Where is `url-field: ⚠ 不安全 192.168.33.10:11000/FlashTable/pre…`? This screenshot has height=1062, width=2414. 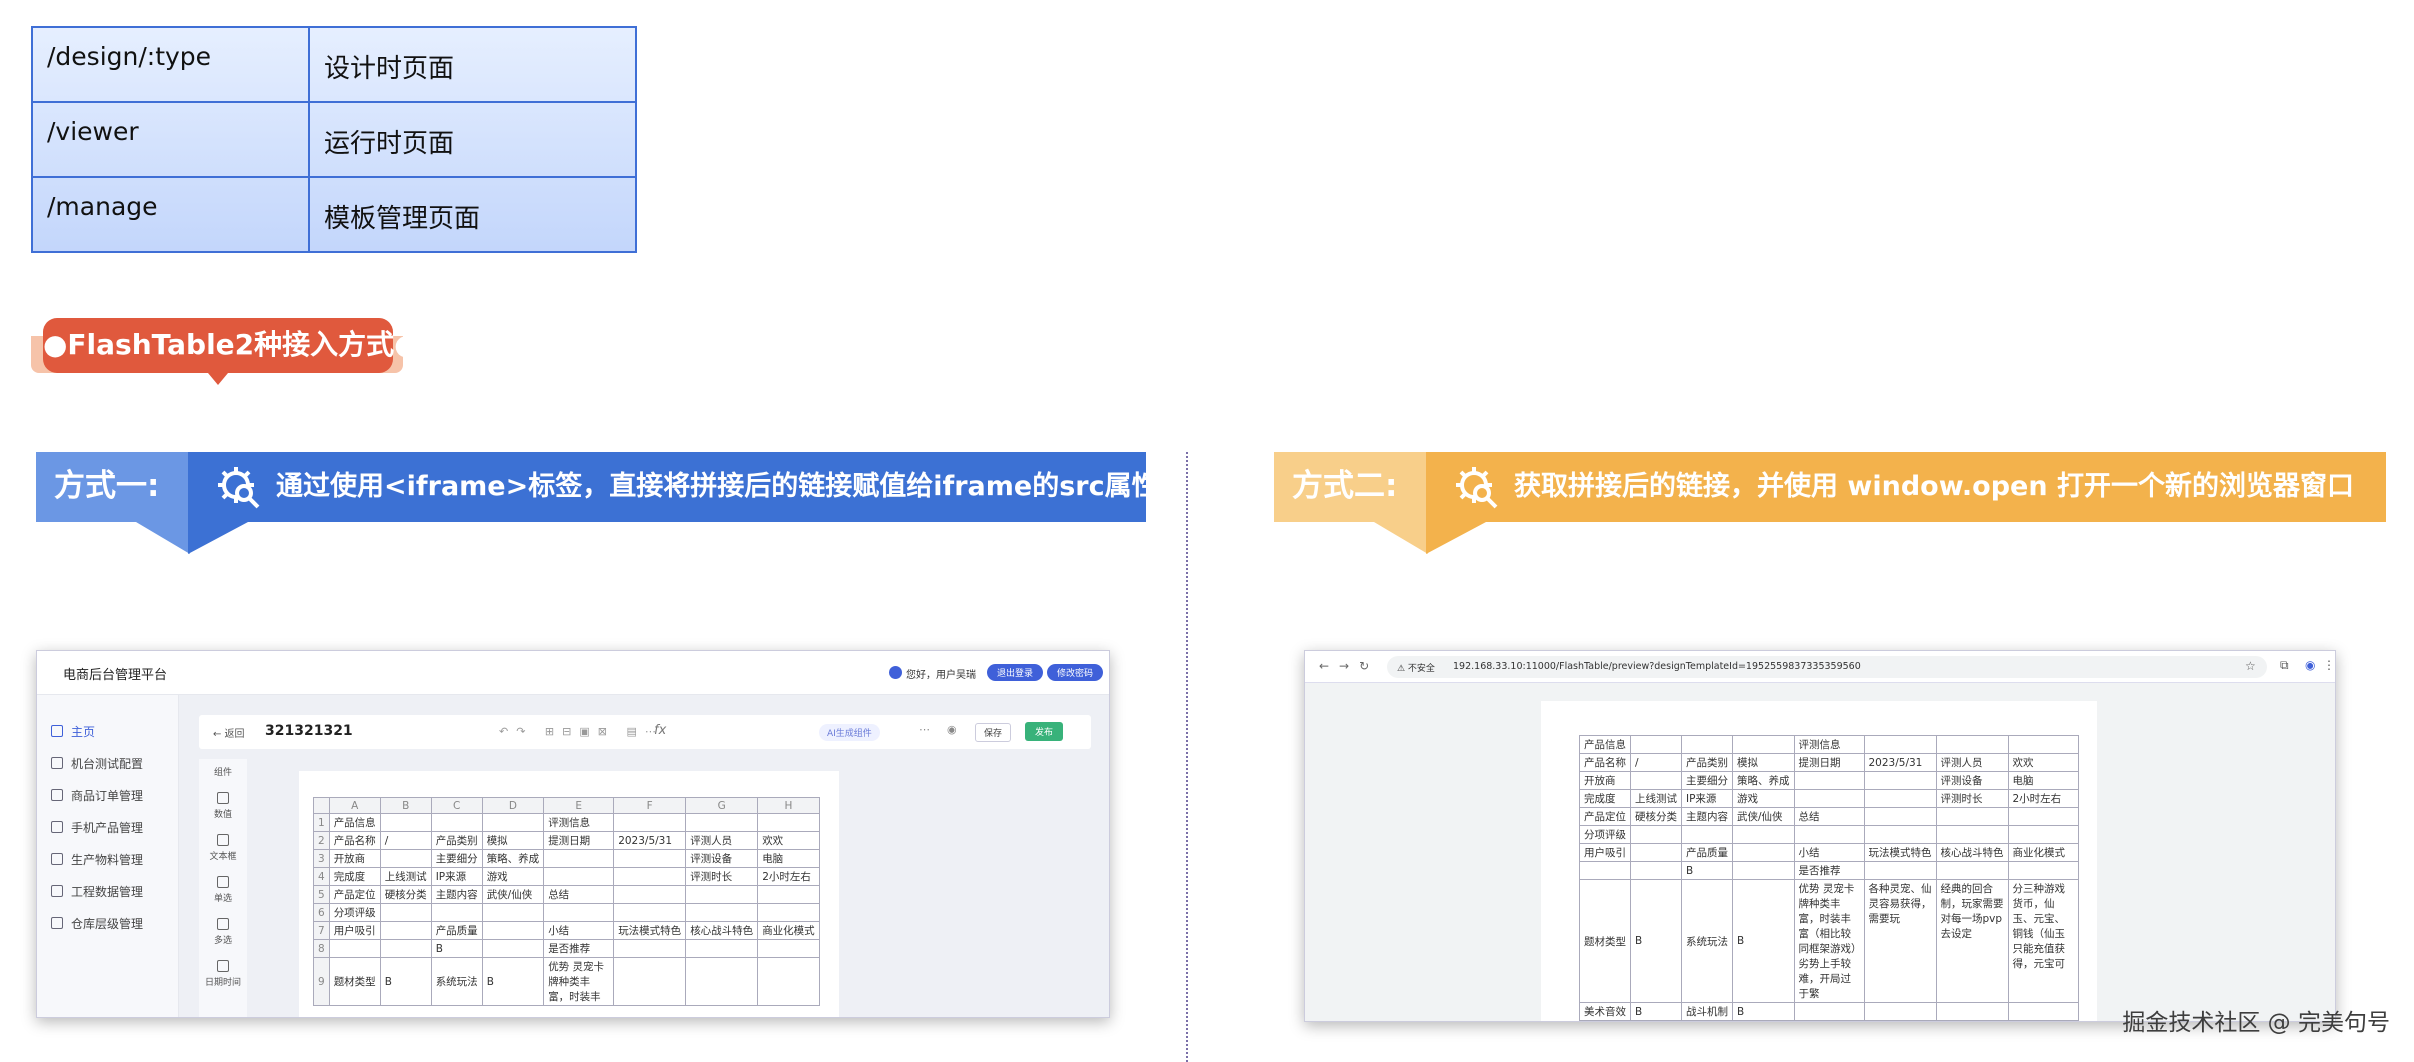
url-field: ⚠ 不安全 192.168.33.10:11000/FlashTable/pre… is located at coordinates (1827, 667).